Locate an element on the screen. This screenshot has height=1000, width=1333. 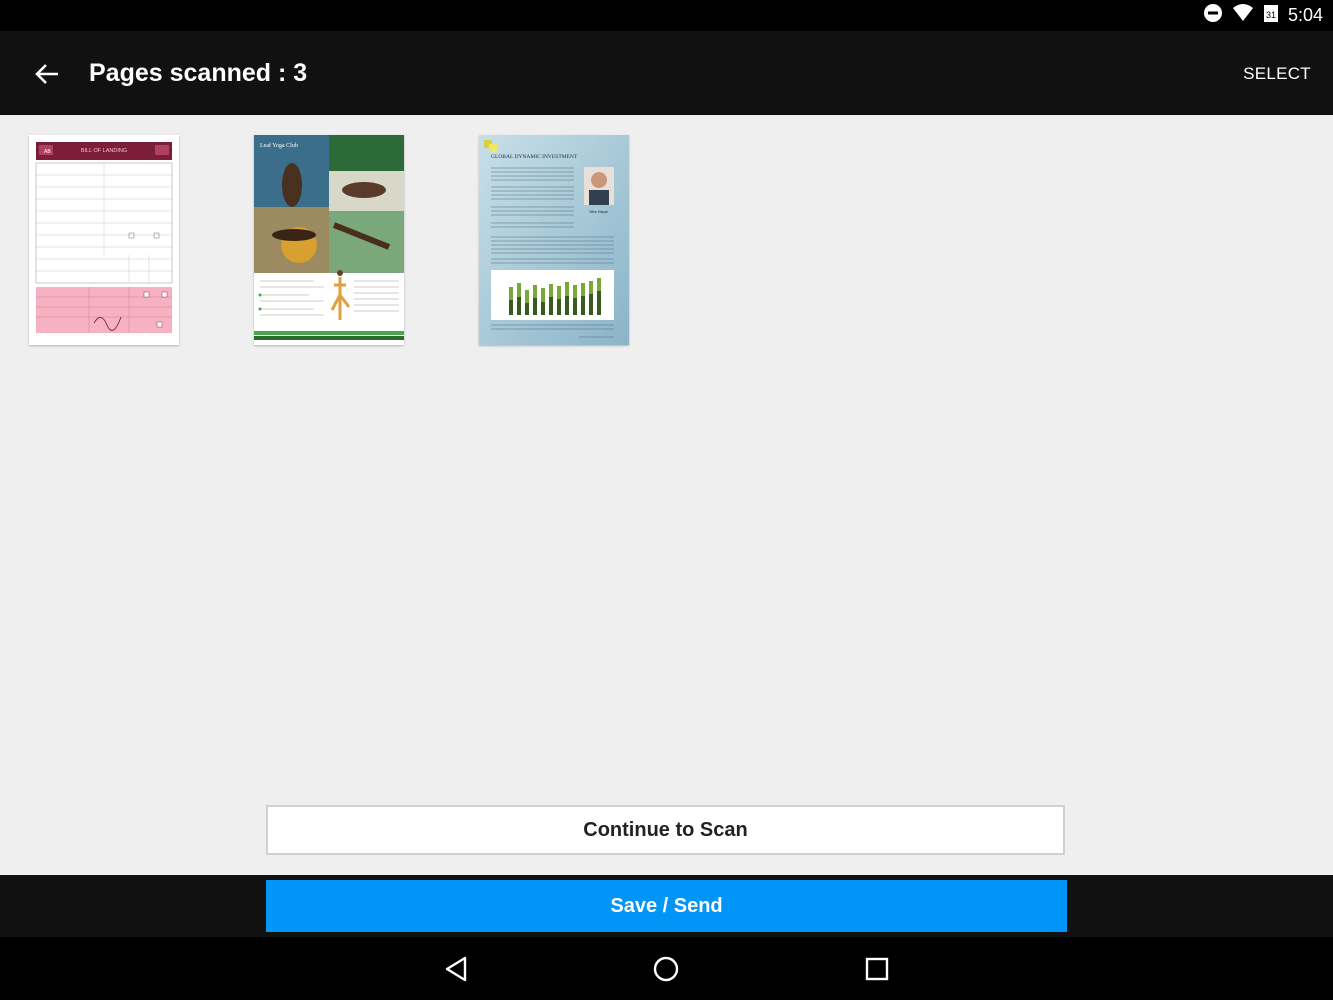
calendar-day: 31 is located at coordinates (1271, 15).